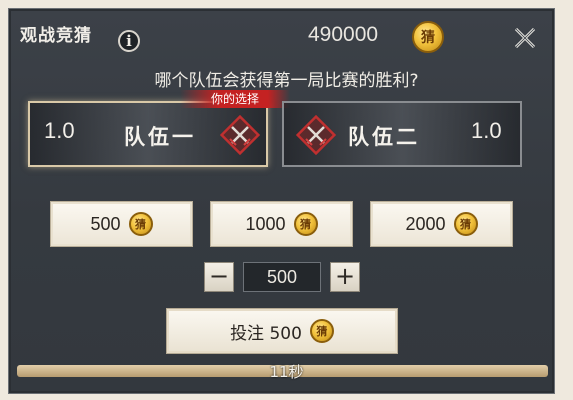  Describe the element at coordinates (266, 333) in the screenshot. I see `place-bet-label: 投注 500` at that location.